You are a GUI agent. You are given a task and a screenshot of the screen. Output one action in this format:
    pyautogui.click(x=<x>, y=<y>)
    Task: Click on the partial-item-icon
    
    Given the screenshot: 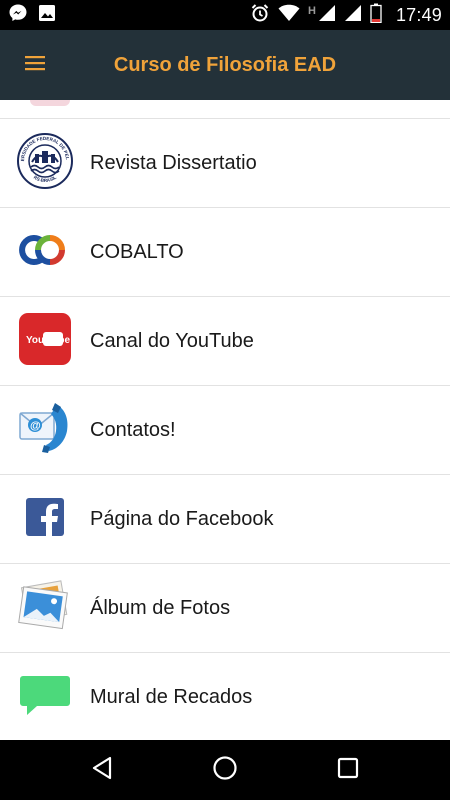 What is the action you would take?
    pyautogui.click(x=50, y=103)
    